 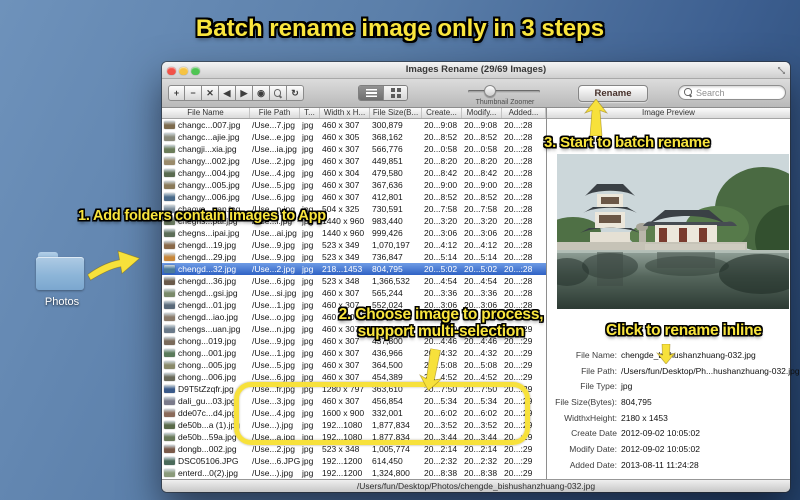 I want to click on fullscreen-icon, so click(x=781, y=70).